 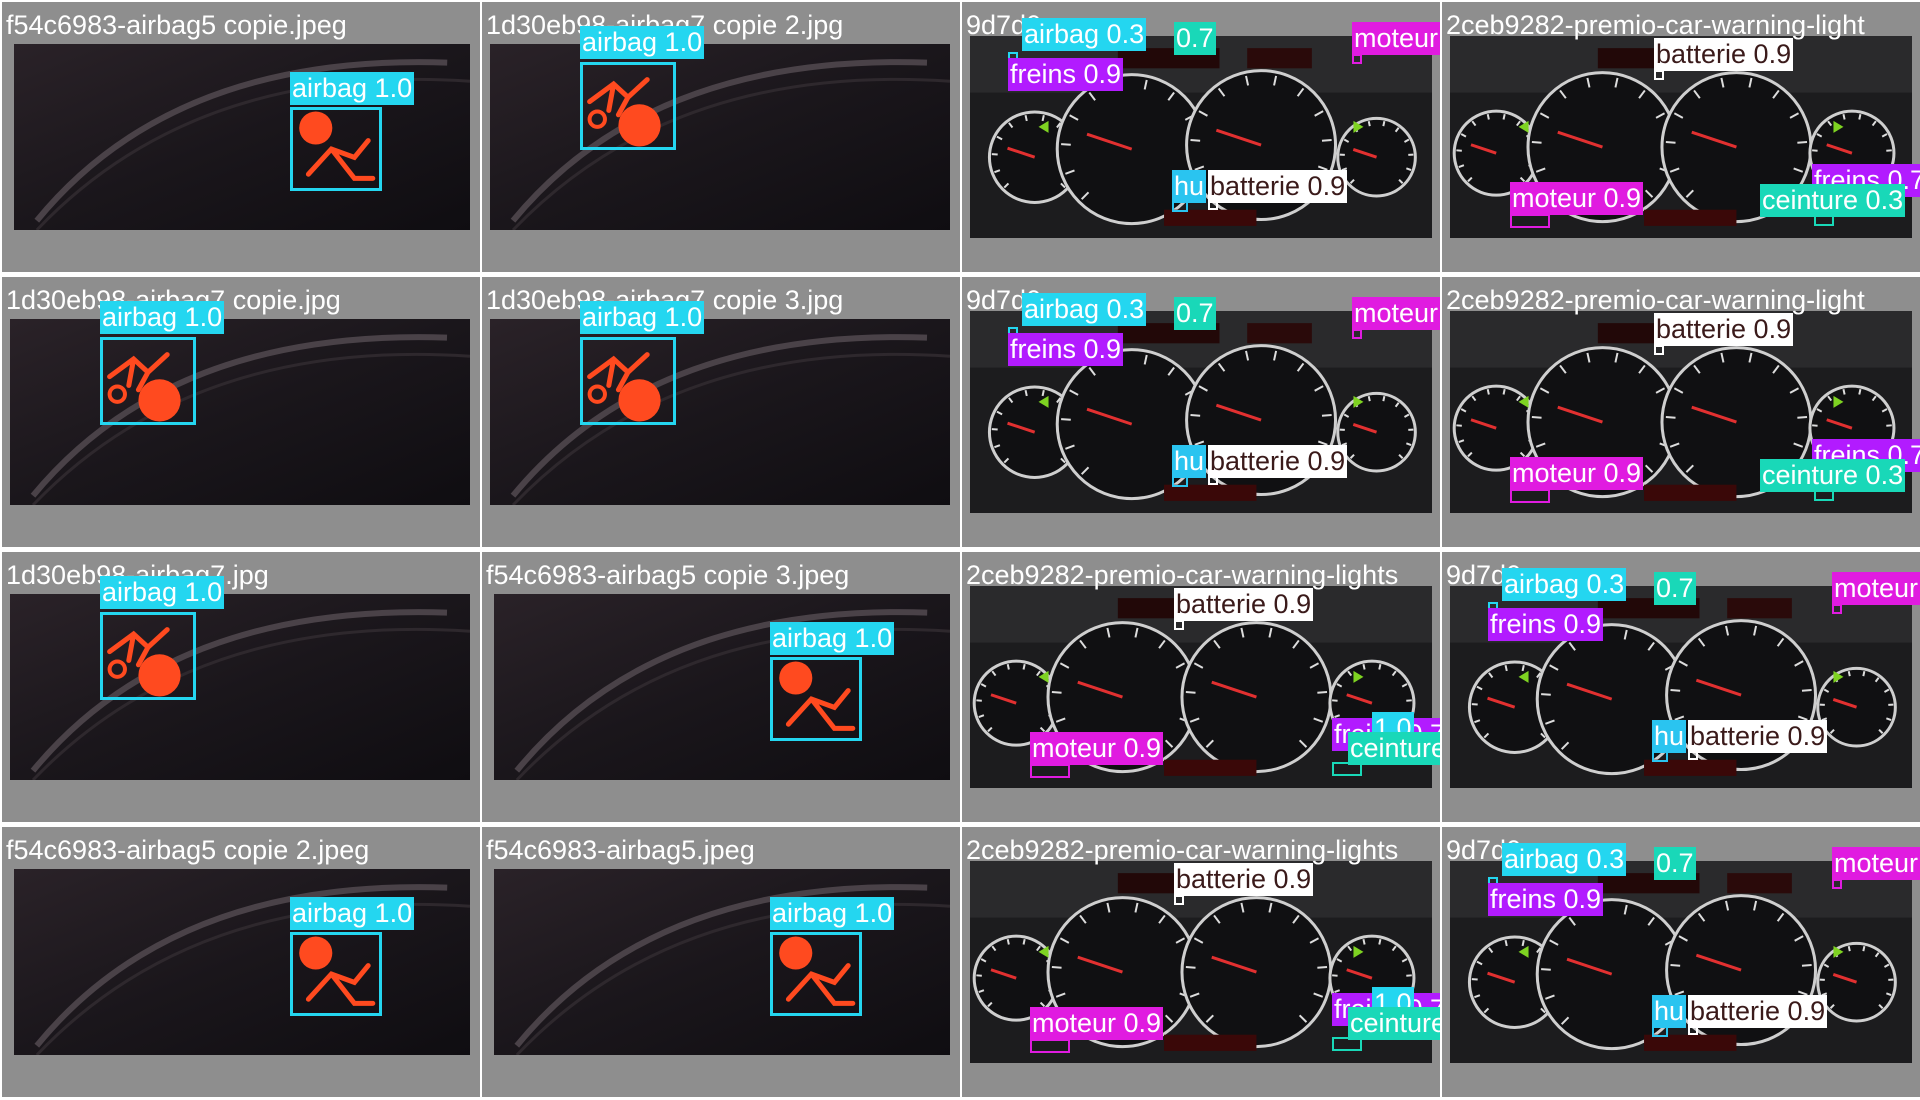 I want to click on tile-filename: f54c6983-airbag5 copie 3.jpeg, so click(x=668, y=575).